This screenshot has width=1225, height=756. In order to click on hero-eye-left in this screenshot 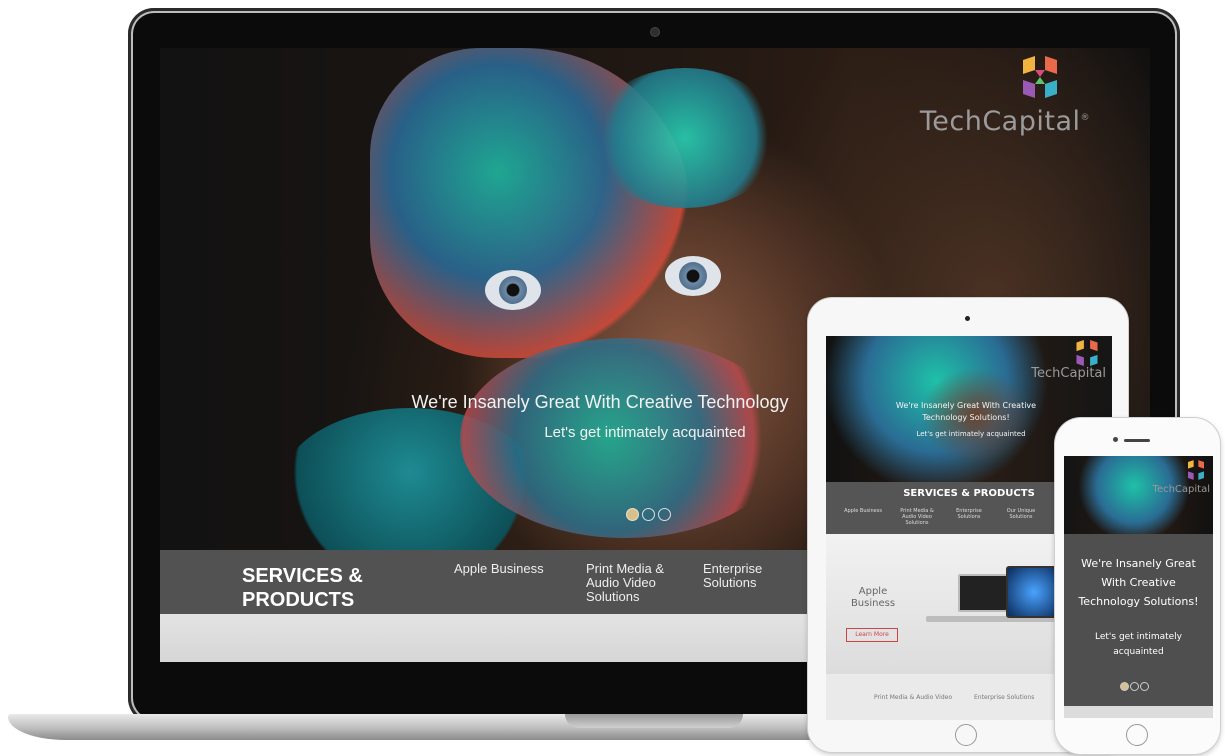, I will do `click(513, 290)`.